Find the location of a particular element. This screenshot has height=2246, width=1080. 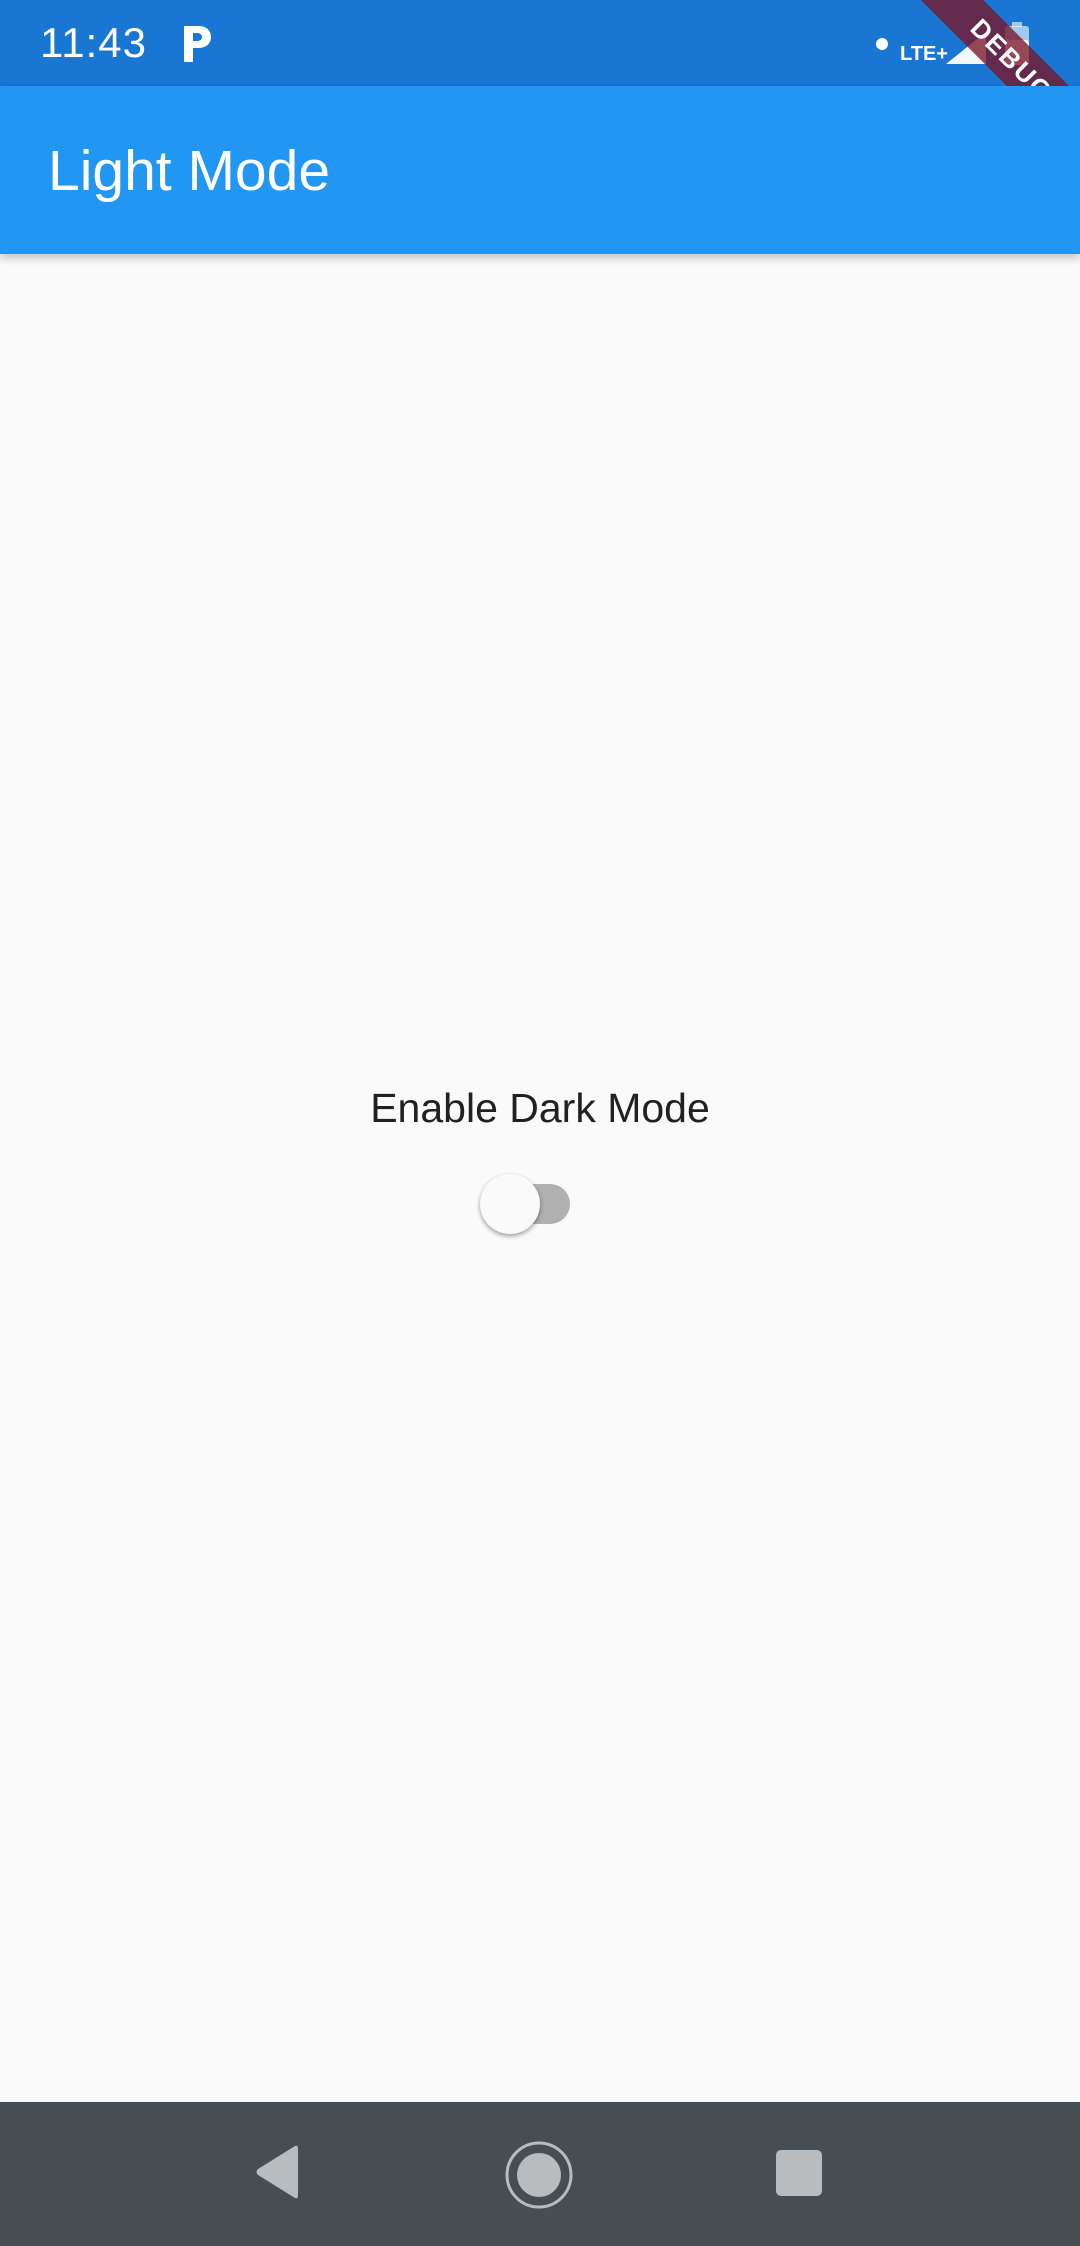

home-icon is located at coordinates (539, 2175).